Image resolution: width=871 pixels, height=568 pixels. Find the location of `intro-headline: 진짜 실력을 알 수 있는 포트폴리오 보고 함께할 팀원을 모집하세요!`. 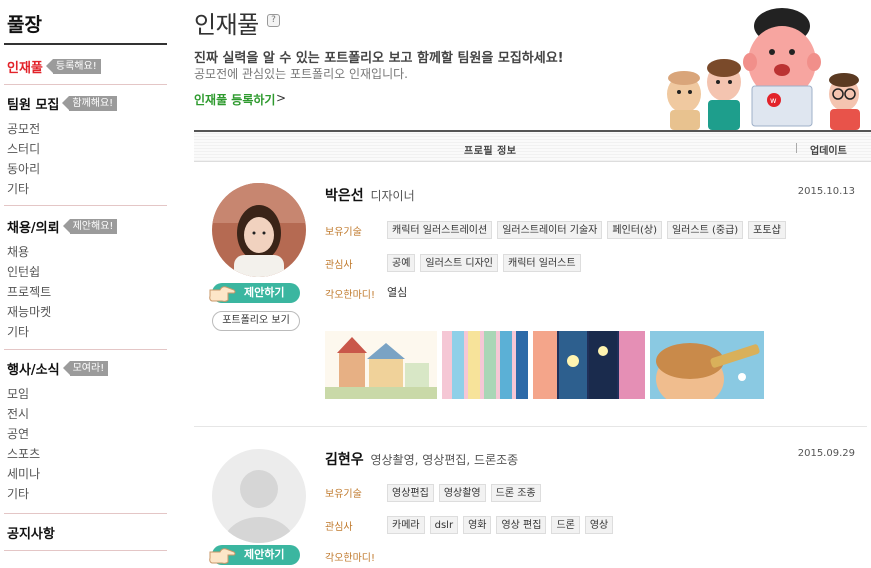

intro-headline: 진짜 실력을 알 수 있는 포트폴리오 보고 함께할 팀원을 모집하세요! is located at coordinates (379, 58).